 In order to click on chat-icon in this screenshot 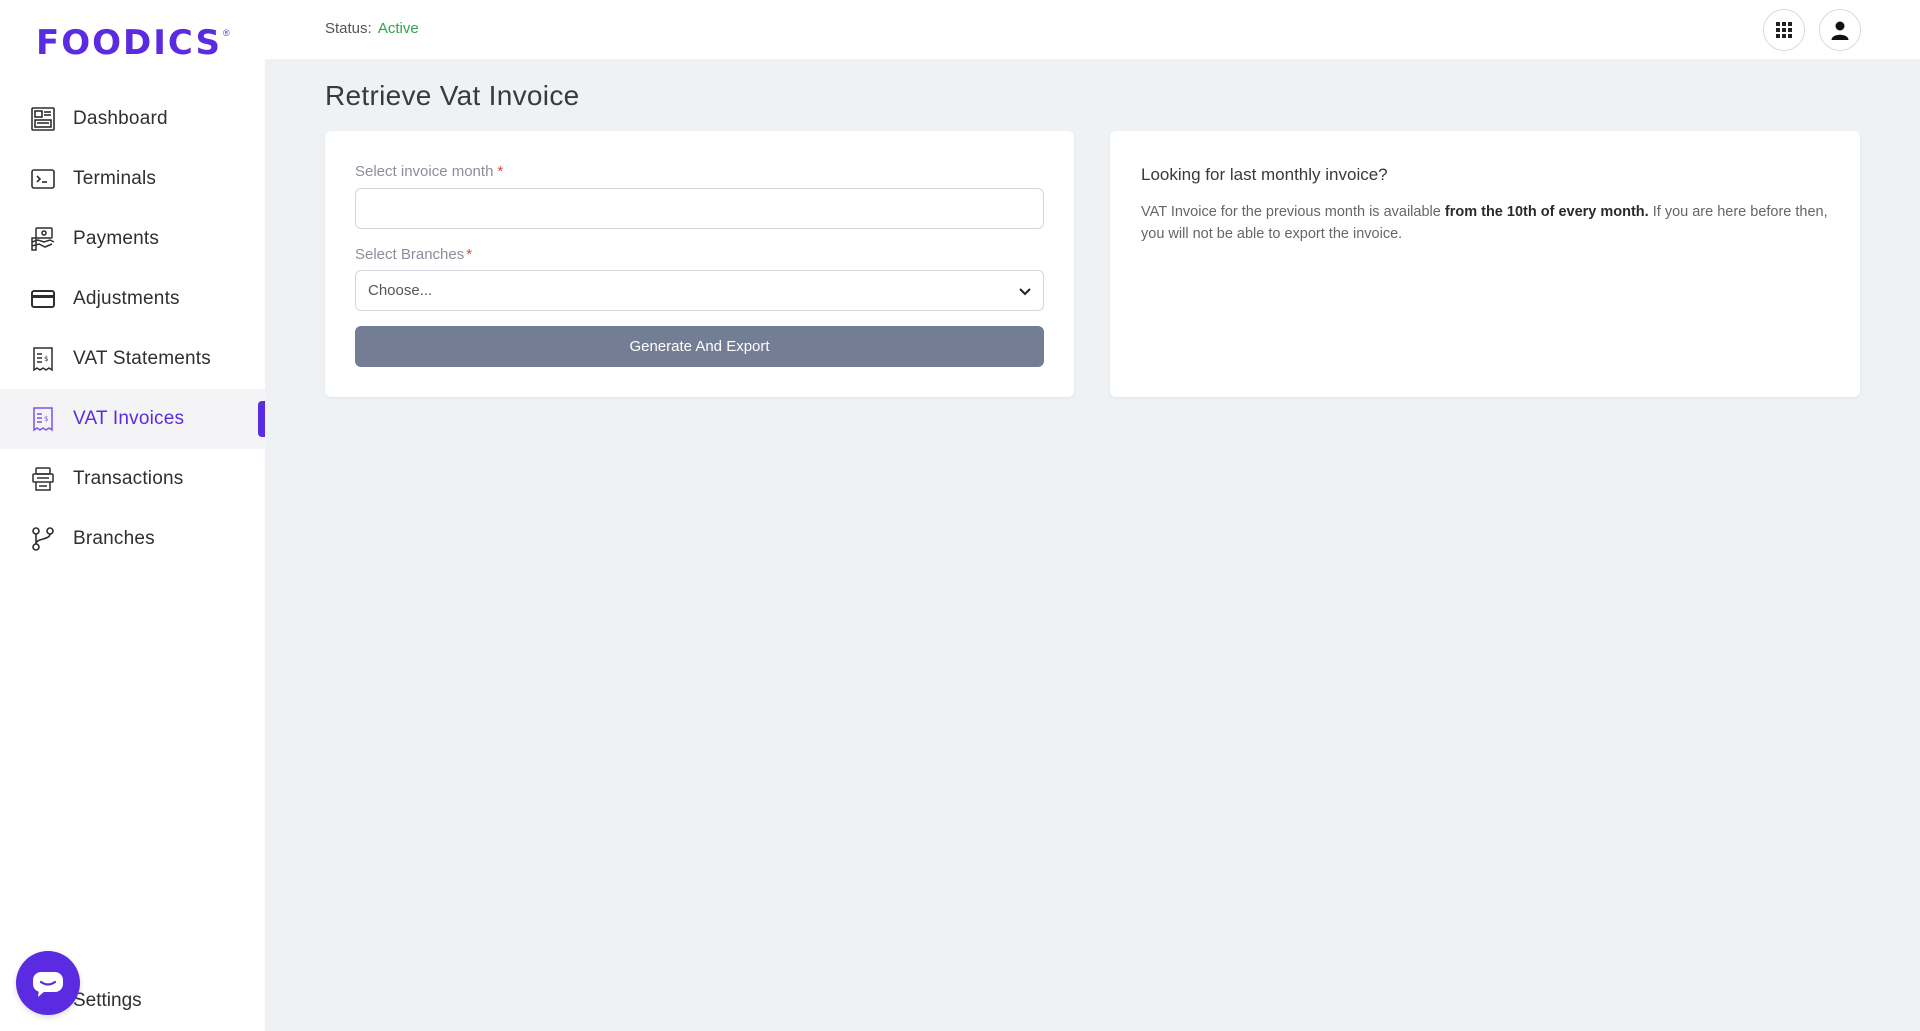, I will do `click(48, 984)`.